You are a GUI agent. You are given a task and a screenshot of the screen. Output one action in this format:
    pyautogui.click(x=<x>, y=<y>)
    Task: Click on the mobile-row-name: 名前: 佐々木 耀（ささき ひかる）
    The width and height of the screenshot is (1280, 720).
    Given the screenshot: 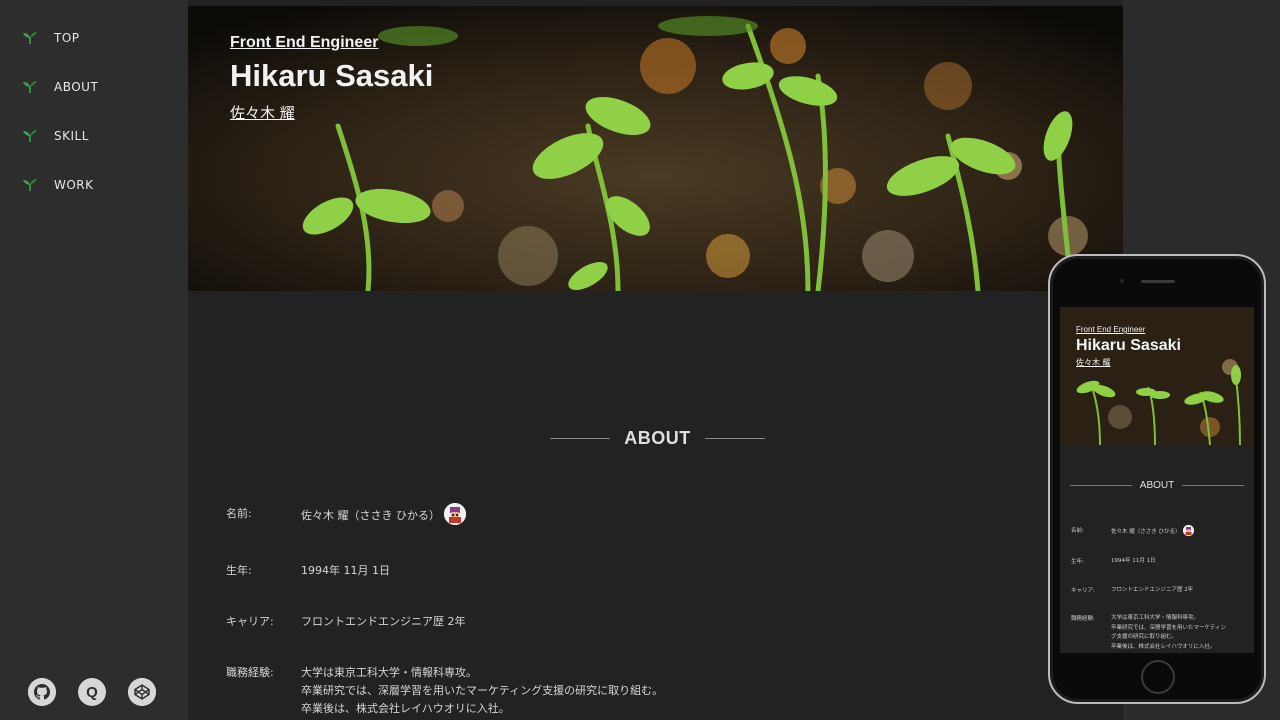 What is the action you would take?
    pyautogui.click(x=1132, y=531)
    